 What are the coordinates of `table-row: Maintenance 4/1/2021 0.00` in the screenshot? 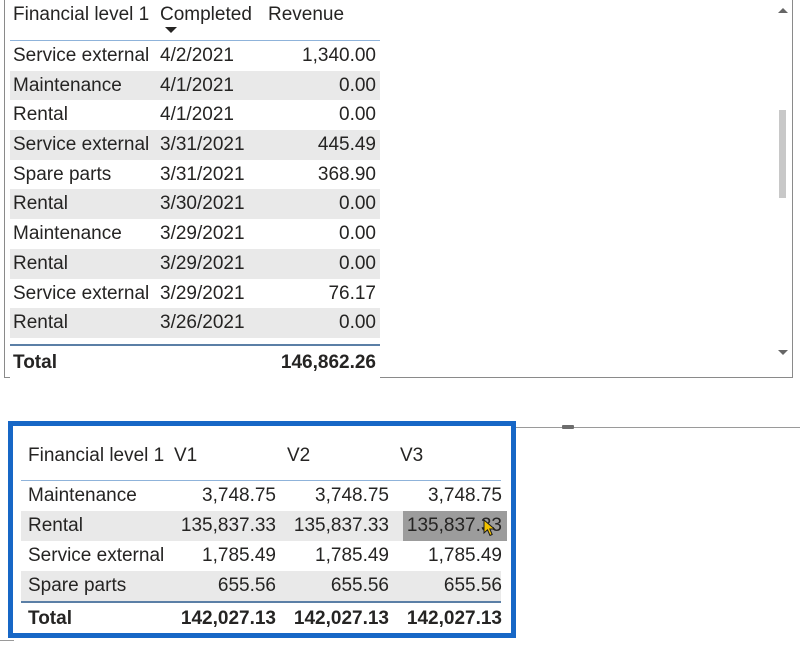 It's located at (195, 85).